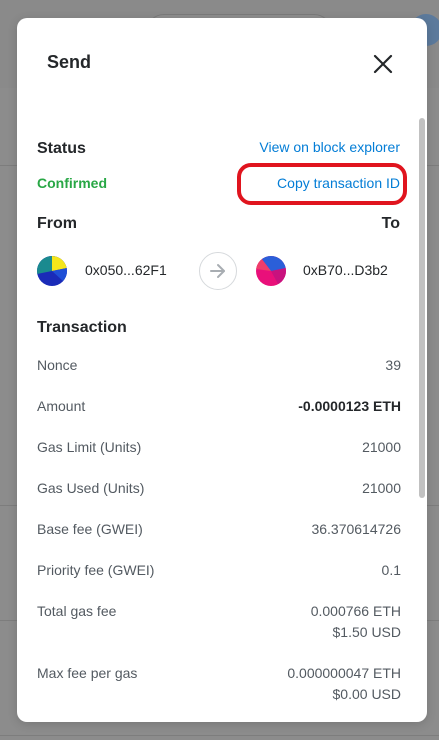 This screenshot has width=439, height=740. What do you see at coordinates (338, 183) in the screenshot?
I see `copy-transaction-id-link: Copy transaction ID` at bounding box center [338, 183].